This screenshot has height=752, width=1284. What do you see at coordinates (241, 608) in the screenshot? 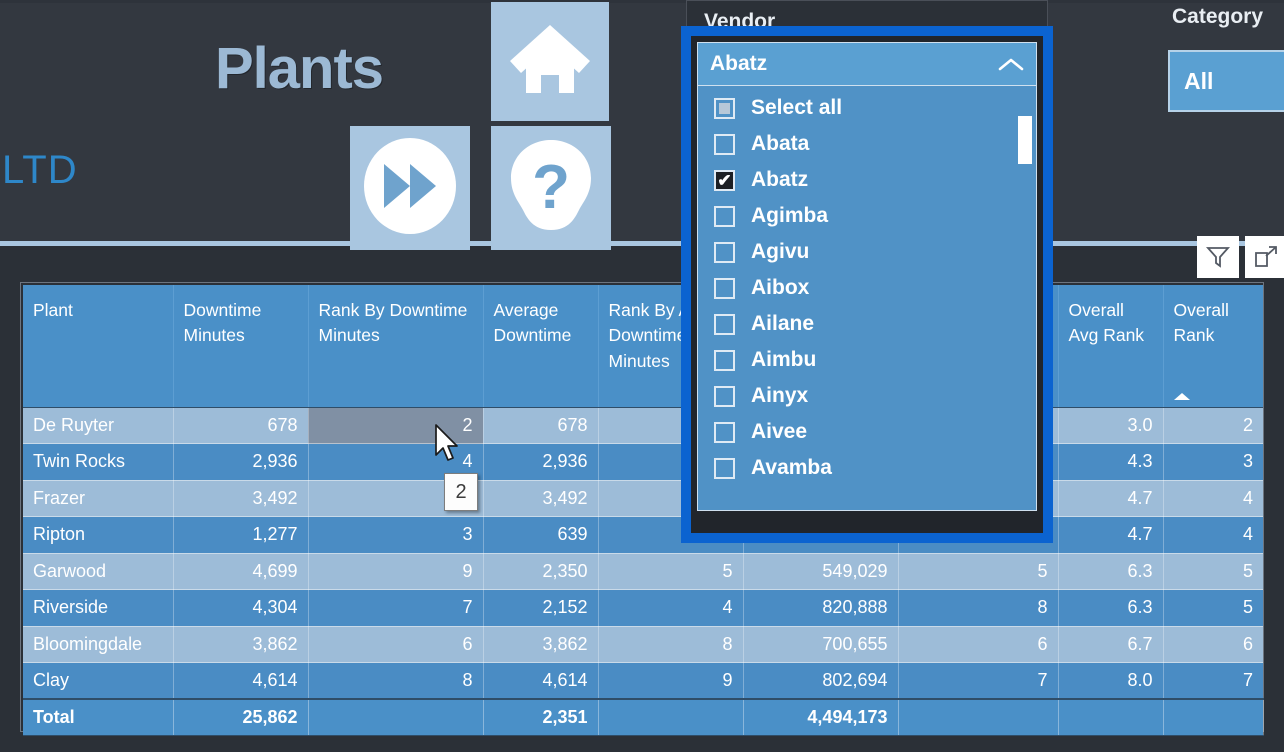
I see `table-cell-downtime: 4,304` at bounding box center [241, 608].